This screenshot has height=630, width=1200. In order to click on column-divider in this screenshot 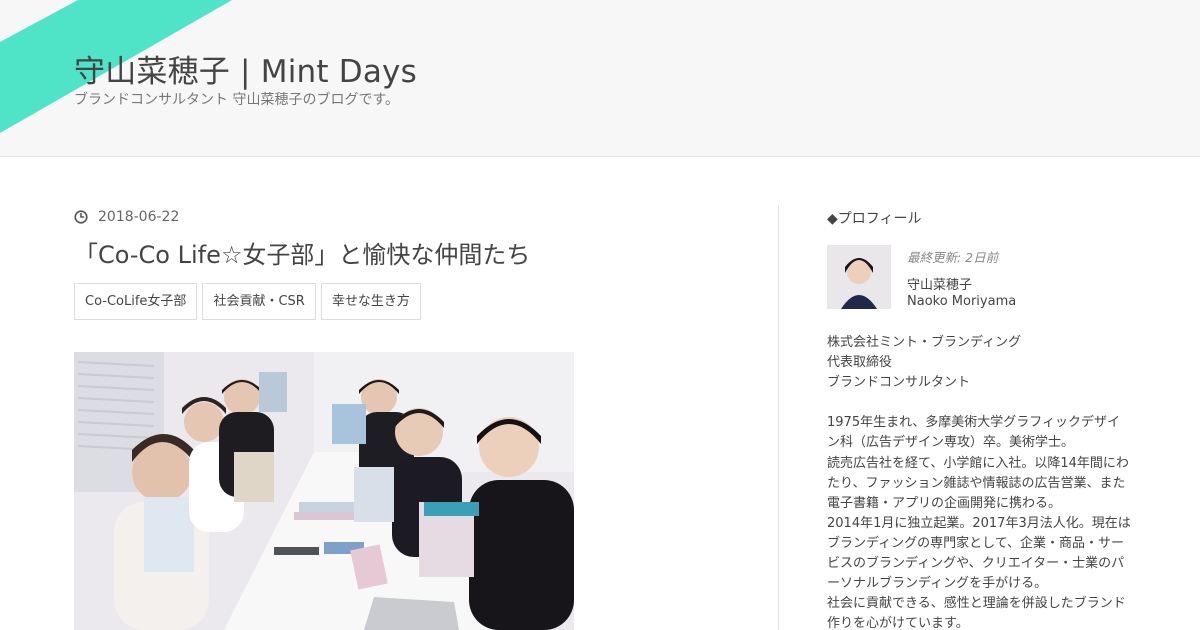, I will do `click(778, 417)`.